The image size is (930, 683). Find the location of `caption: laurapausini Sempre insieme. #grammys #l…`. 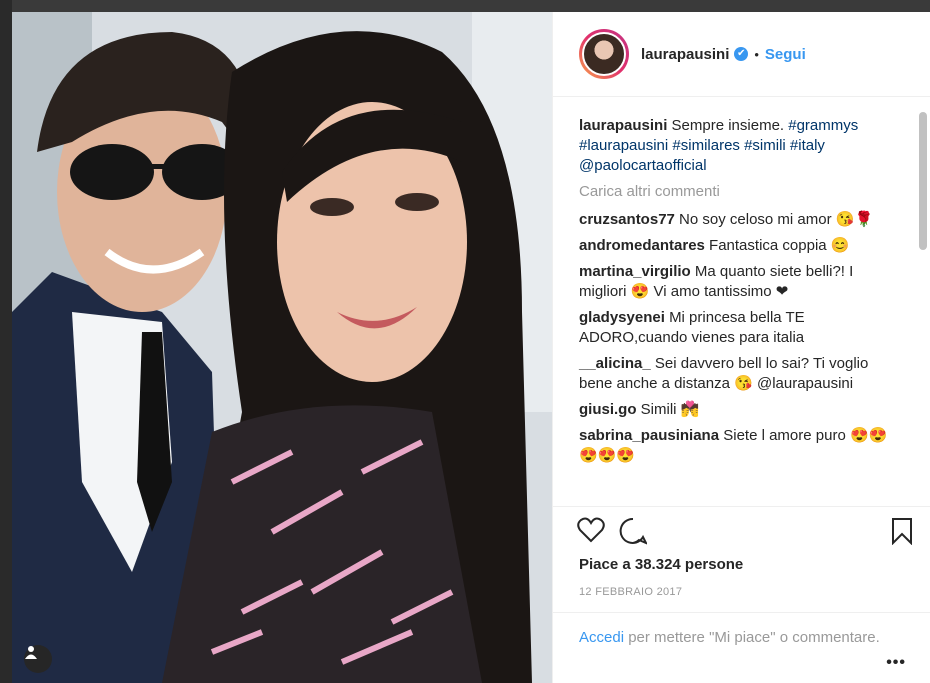

caption: laurapausini Sempre insieme. #grammys #l… is located at coordinates (741, 146).